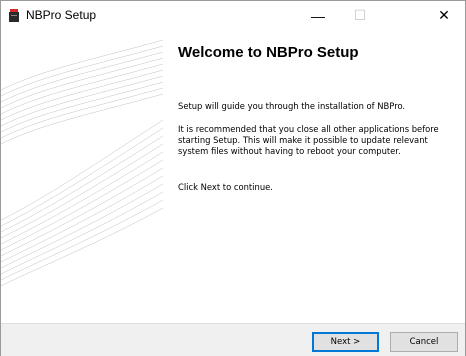 The height and width of the screenshot is (356, 466). What do you see at coordinates (268, 52) in the screenshot?
I see `page-title: Welcome to NBPro Setup` at bounding box center [268, 52].